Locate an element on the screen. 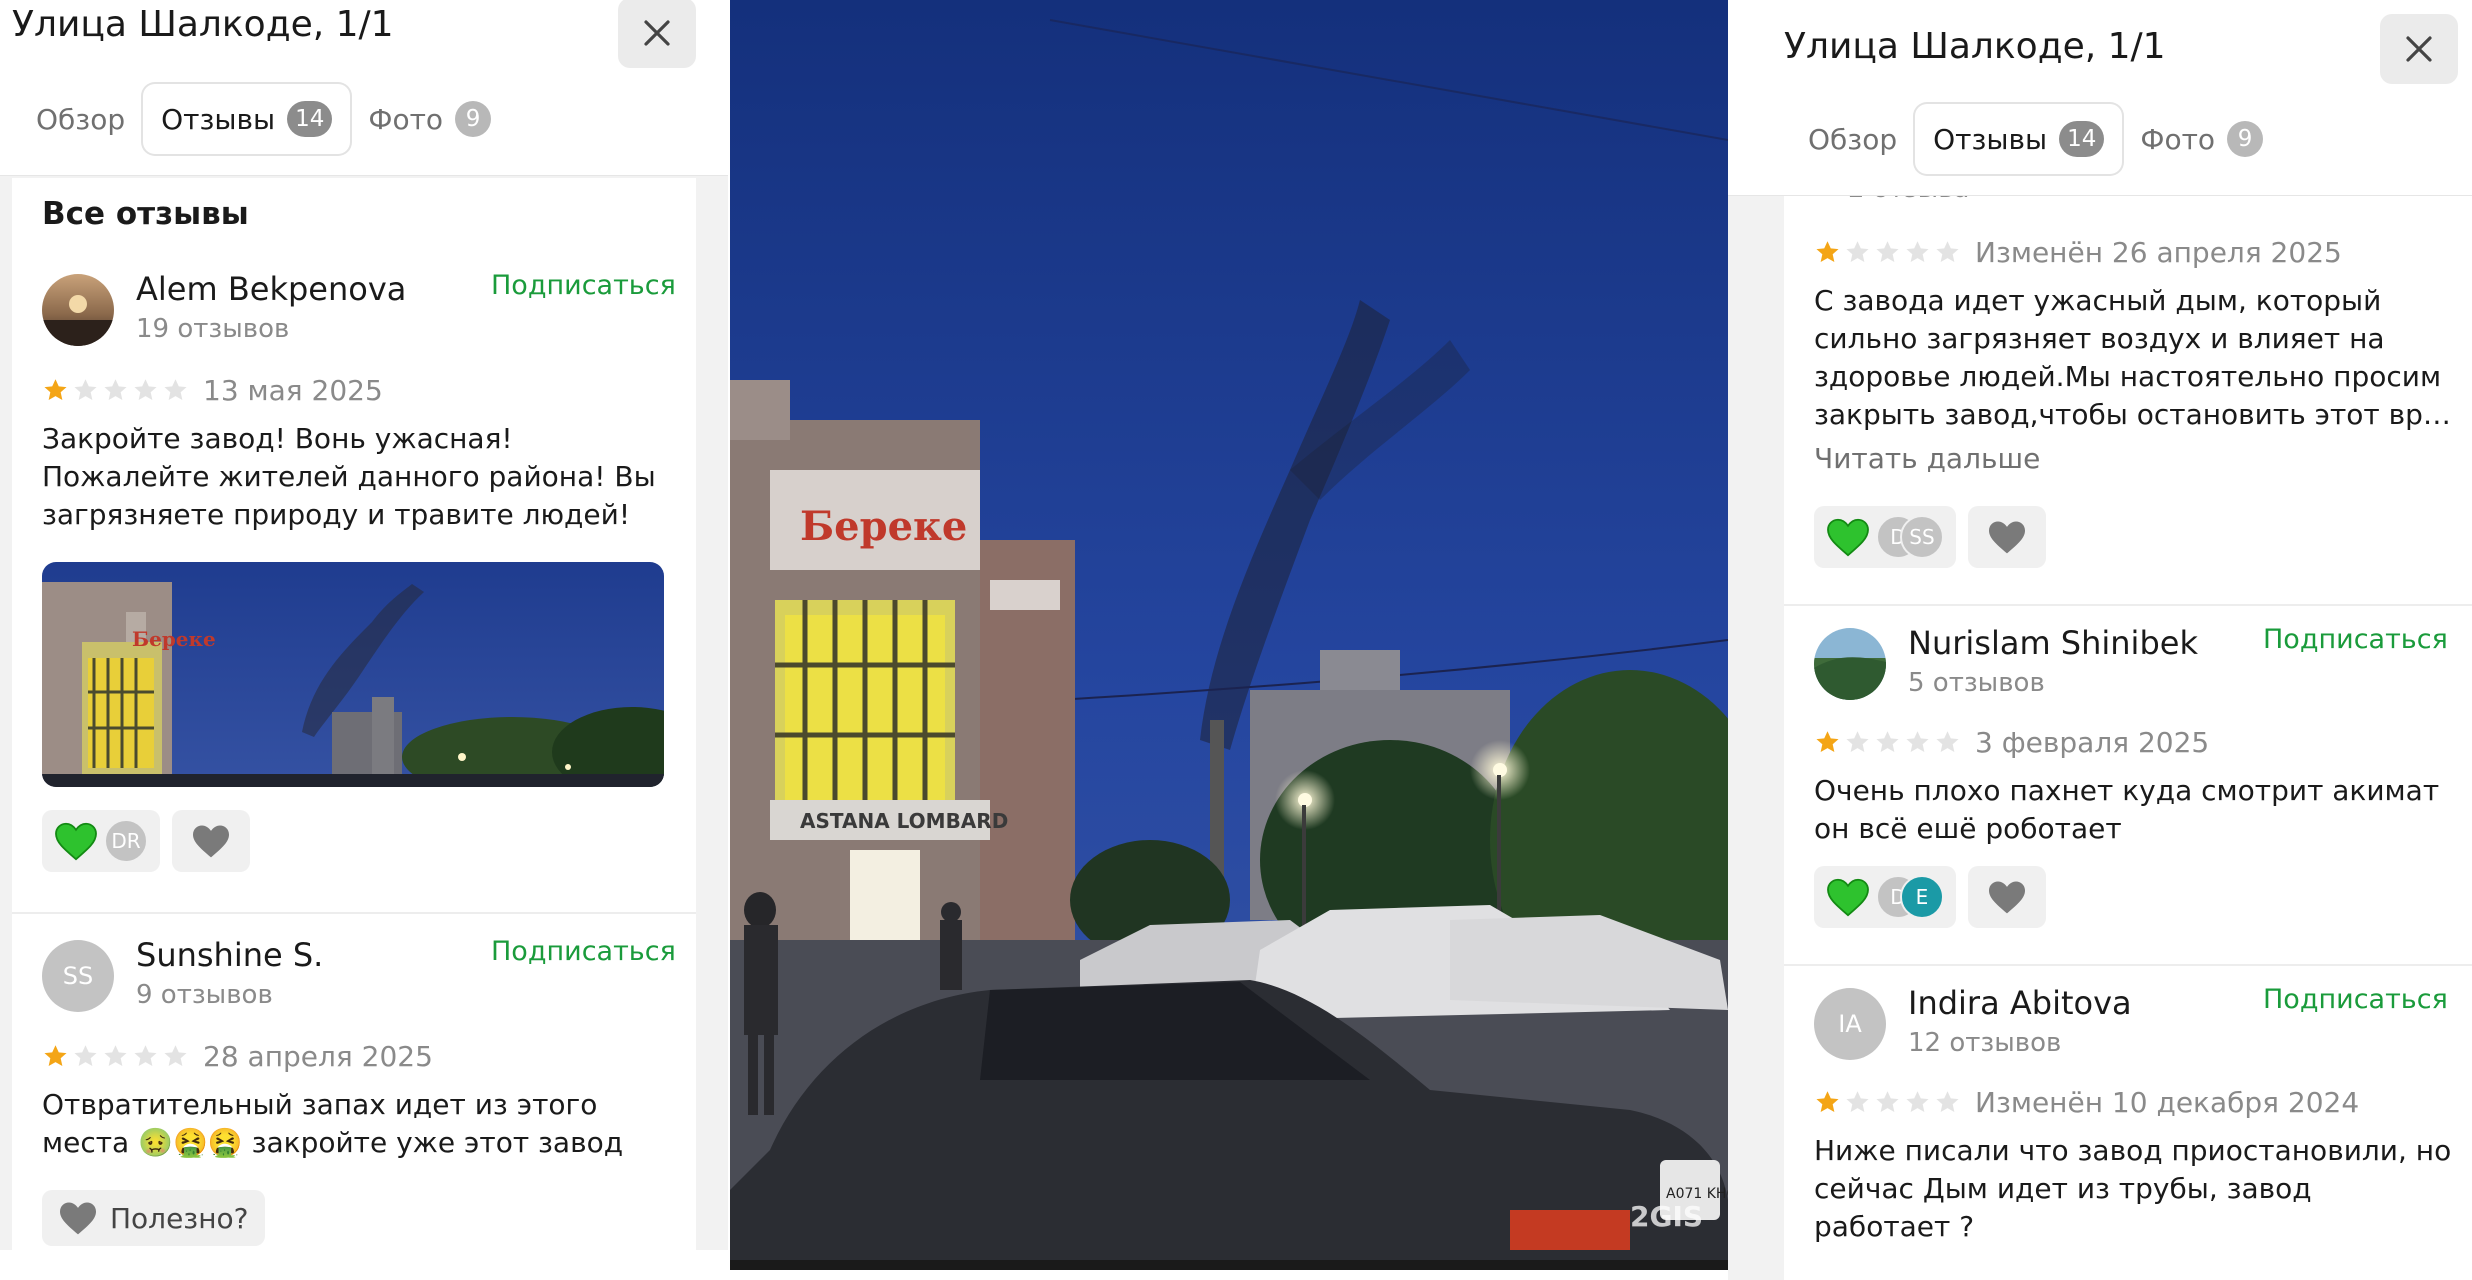  tabs: Обзор Отзывы 14 Фото 9 is located at coordinates (263, 119).